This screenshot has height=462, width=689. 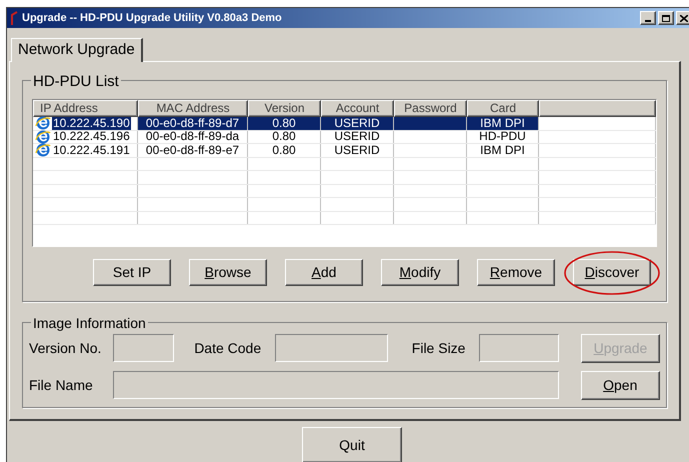 I want to click on table-cell: 10.222.45.190, so click(x=91, y=123).